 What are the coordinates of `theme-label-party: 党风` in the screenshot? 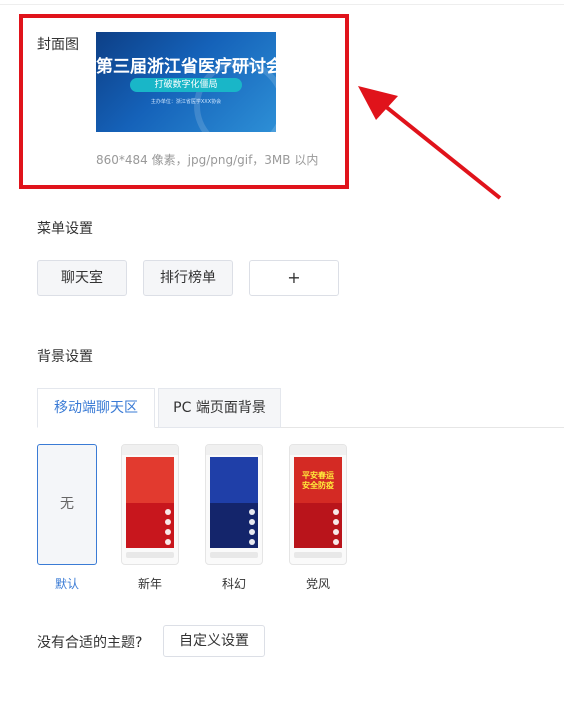 It's located at (317, 584).